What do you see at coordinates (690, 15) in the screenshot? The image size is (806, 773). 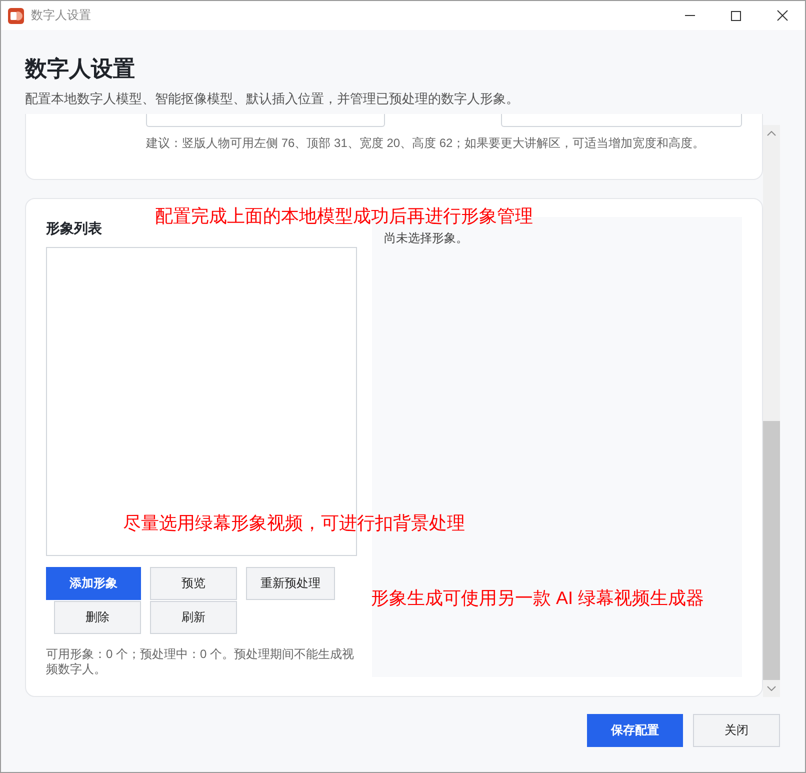 I see `minimize-icon` at bounding box center [690, 15].